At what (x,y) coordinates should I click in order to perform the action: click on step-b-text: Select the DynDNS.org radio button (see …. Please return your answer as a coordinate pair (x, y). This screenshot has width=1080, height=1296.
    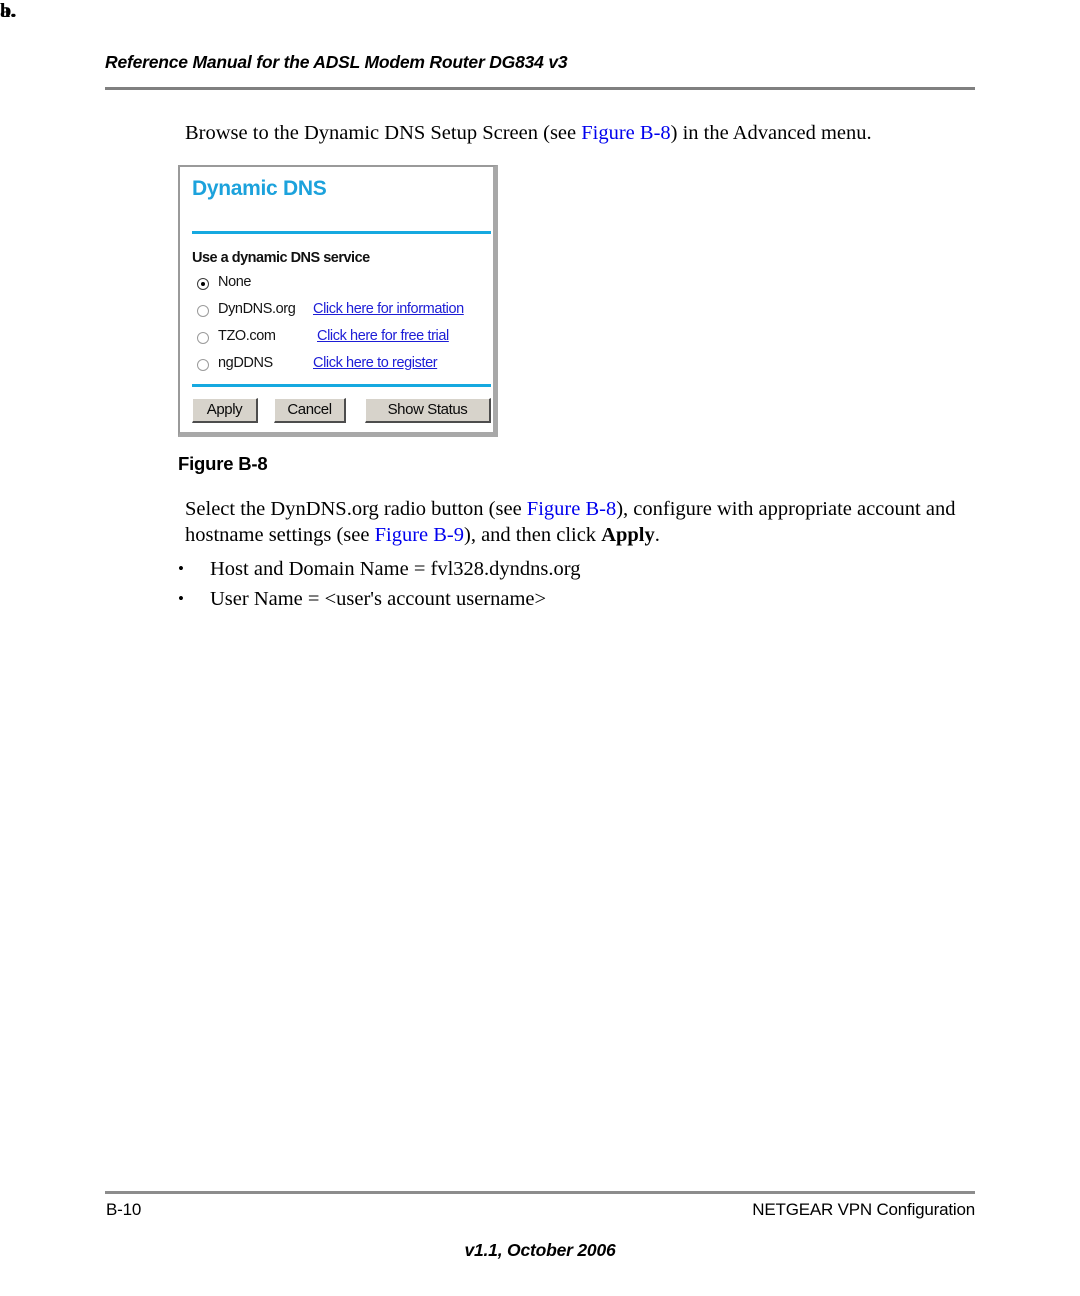
    Looking at the image, I should click on (585, 522).